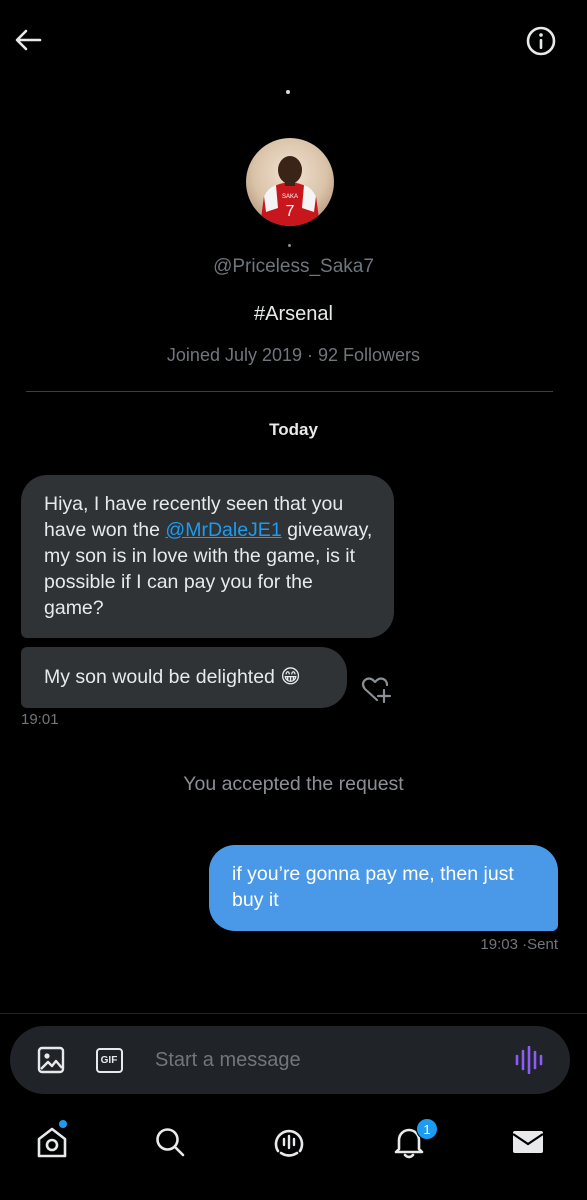  Describe the element at coordinates (427, 1129) in the screenshot. I see `notifications-badge: 1` at that location.